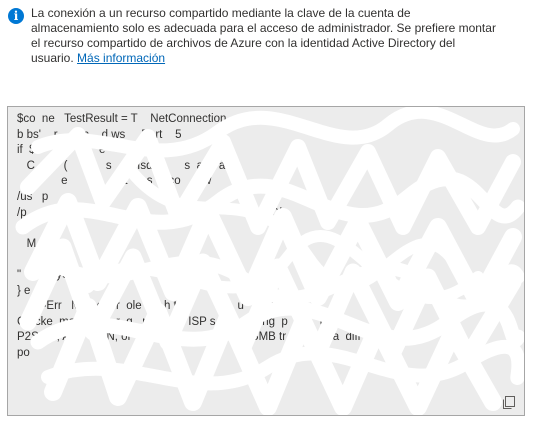  What do you see at coordinates (84, 150) in the screenshot?
I see `code-line: if $c T t e eded` at bounding box center [84, 150].